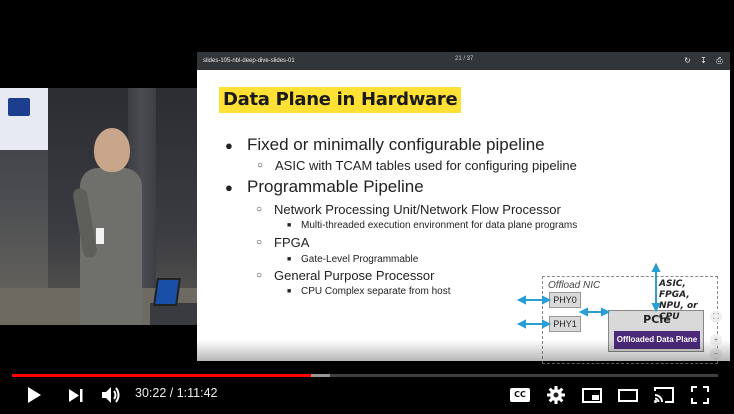 The image size is (734, 414). I want to click on bullet-item: ■ CPU Complex separate from host, so click(369, 291).